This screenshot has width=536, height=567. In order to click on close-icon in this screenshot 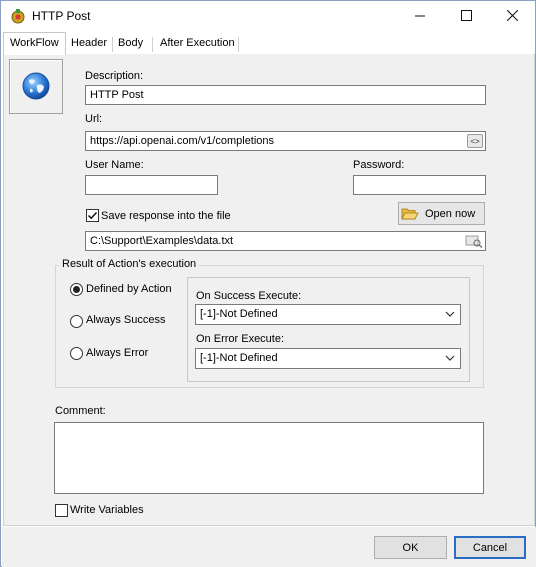, I will do `click(512, 16)`.